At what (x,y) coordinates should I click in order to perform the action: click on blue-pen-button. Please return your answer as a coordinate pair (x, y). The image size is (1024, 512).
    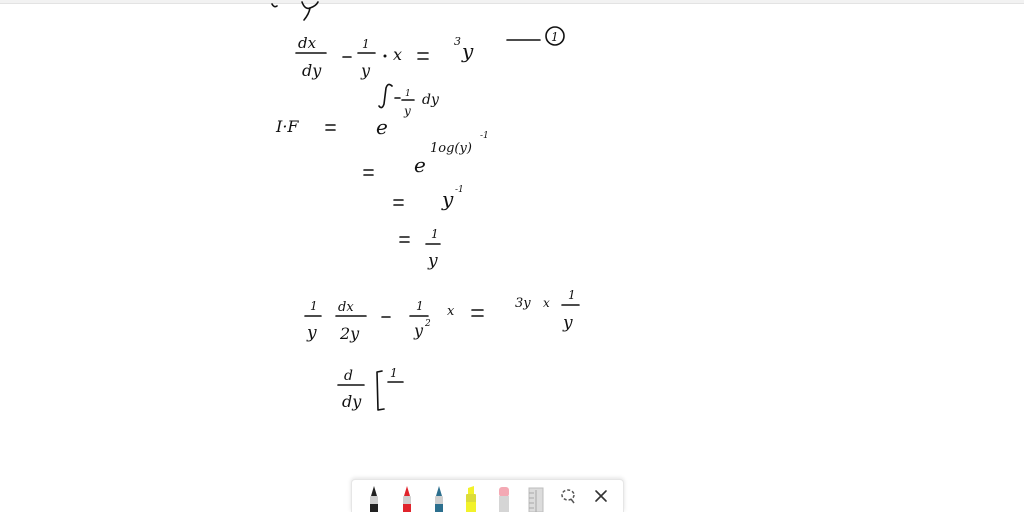
    Looking at the image, I should click on (439, 497).